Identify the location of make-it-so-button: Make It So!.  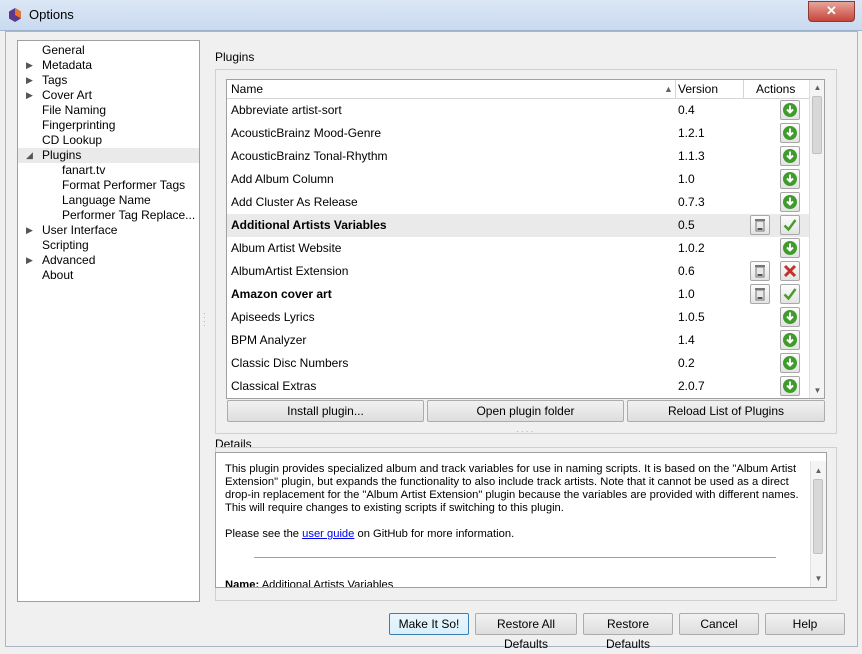
(429, 624).